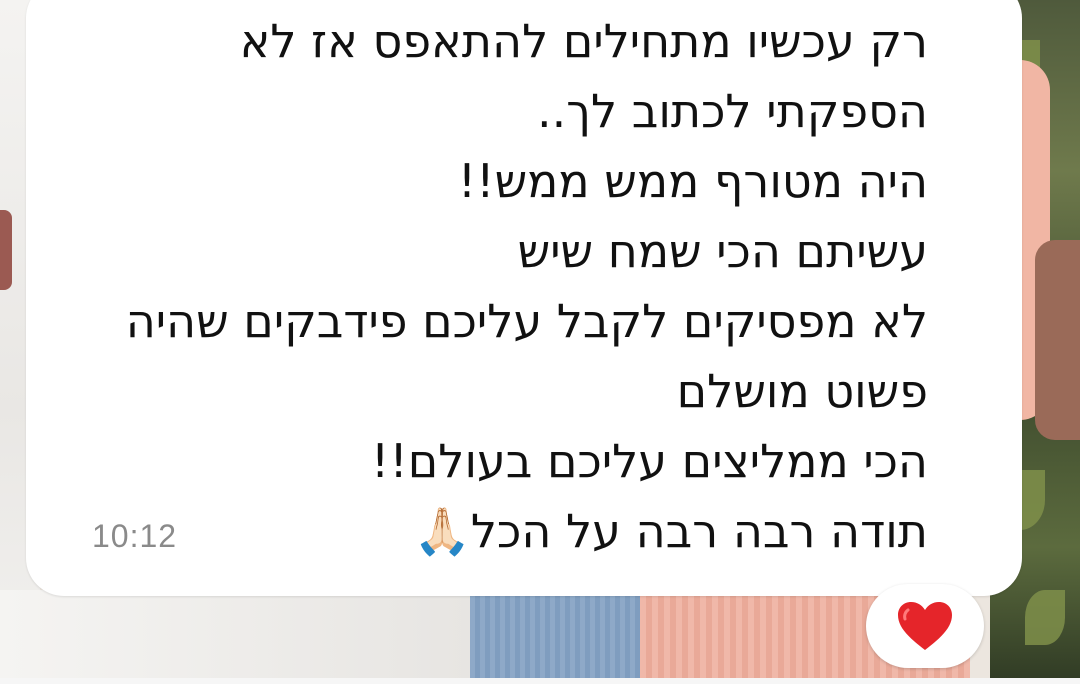  Describe the element at coordinates (1057, 340) in the screenshot. I see `wallpaper-skin` at that location.